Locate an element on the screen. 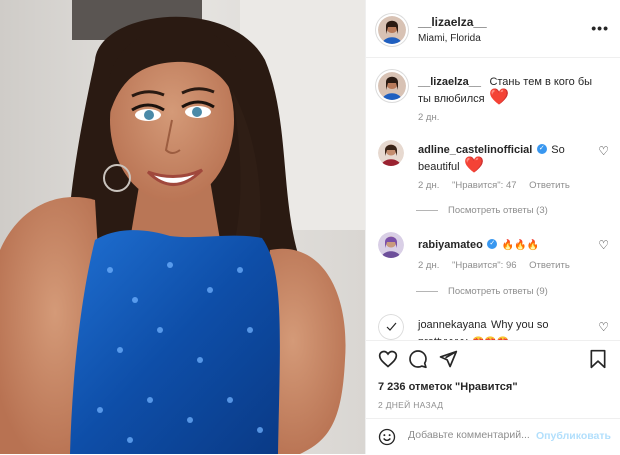  post-location: Miami, Florida is located at coordinates (449, 38).